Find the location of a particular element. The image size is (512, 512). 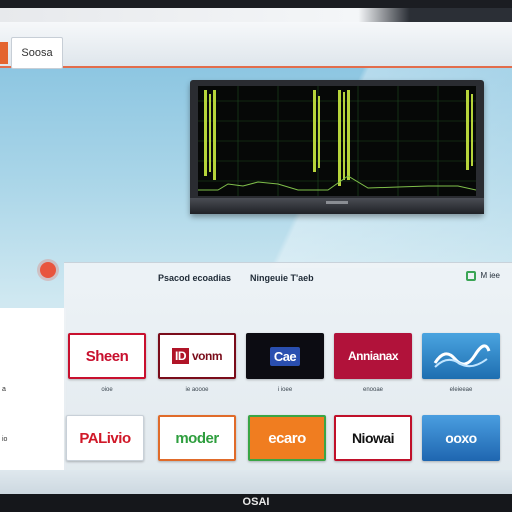

header-accent is located at coordinates (4, 53).